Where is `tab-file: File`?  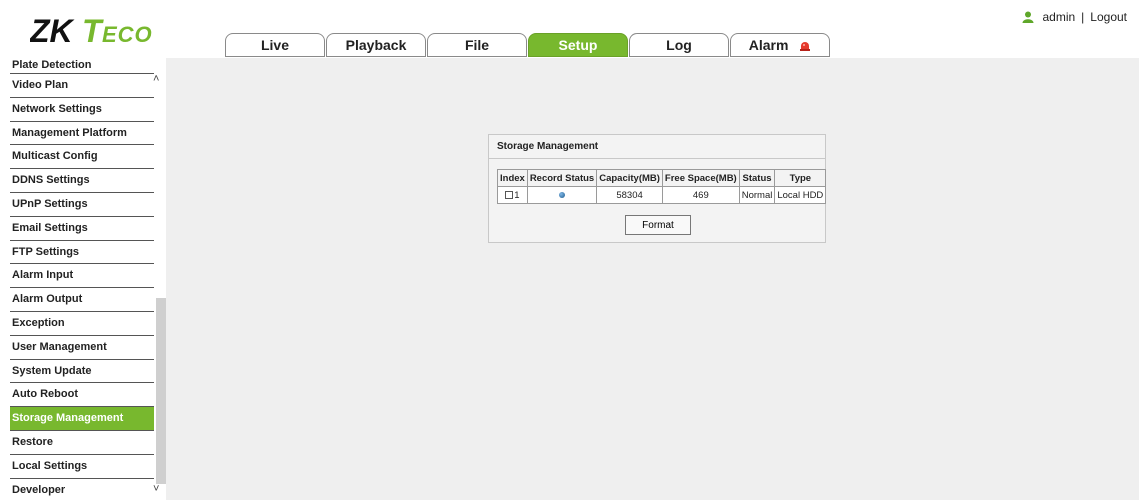 tab-file: File is located at coordinates (477, 45).